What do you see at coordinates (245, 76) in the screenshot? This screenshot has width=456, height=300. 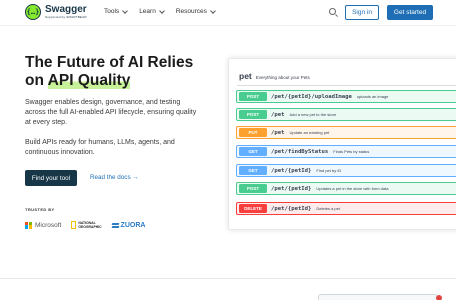 I see `tag-name: pet` at bounding box center [245, 76].